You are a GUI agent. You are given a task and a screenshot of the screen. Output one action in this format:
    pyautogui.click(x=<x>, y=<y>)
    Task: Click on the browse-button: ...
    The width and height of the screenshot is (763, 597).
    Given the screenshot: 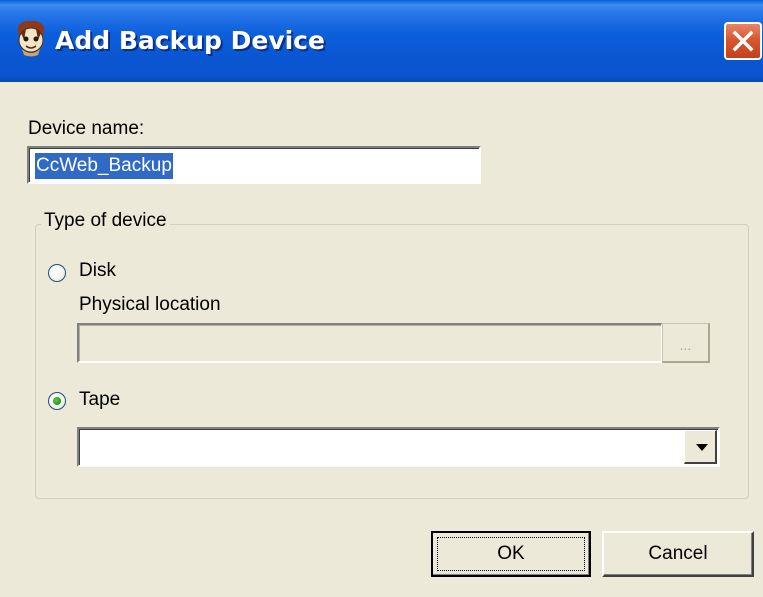 What is the action you would take?
    pyautogui.click(x=686, y=343)
    